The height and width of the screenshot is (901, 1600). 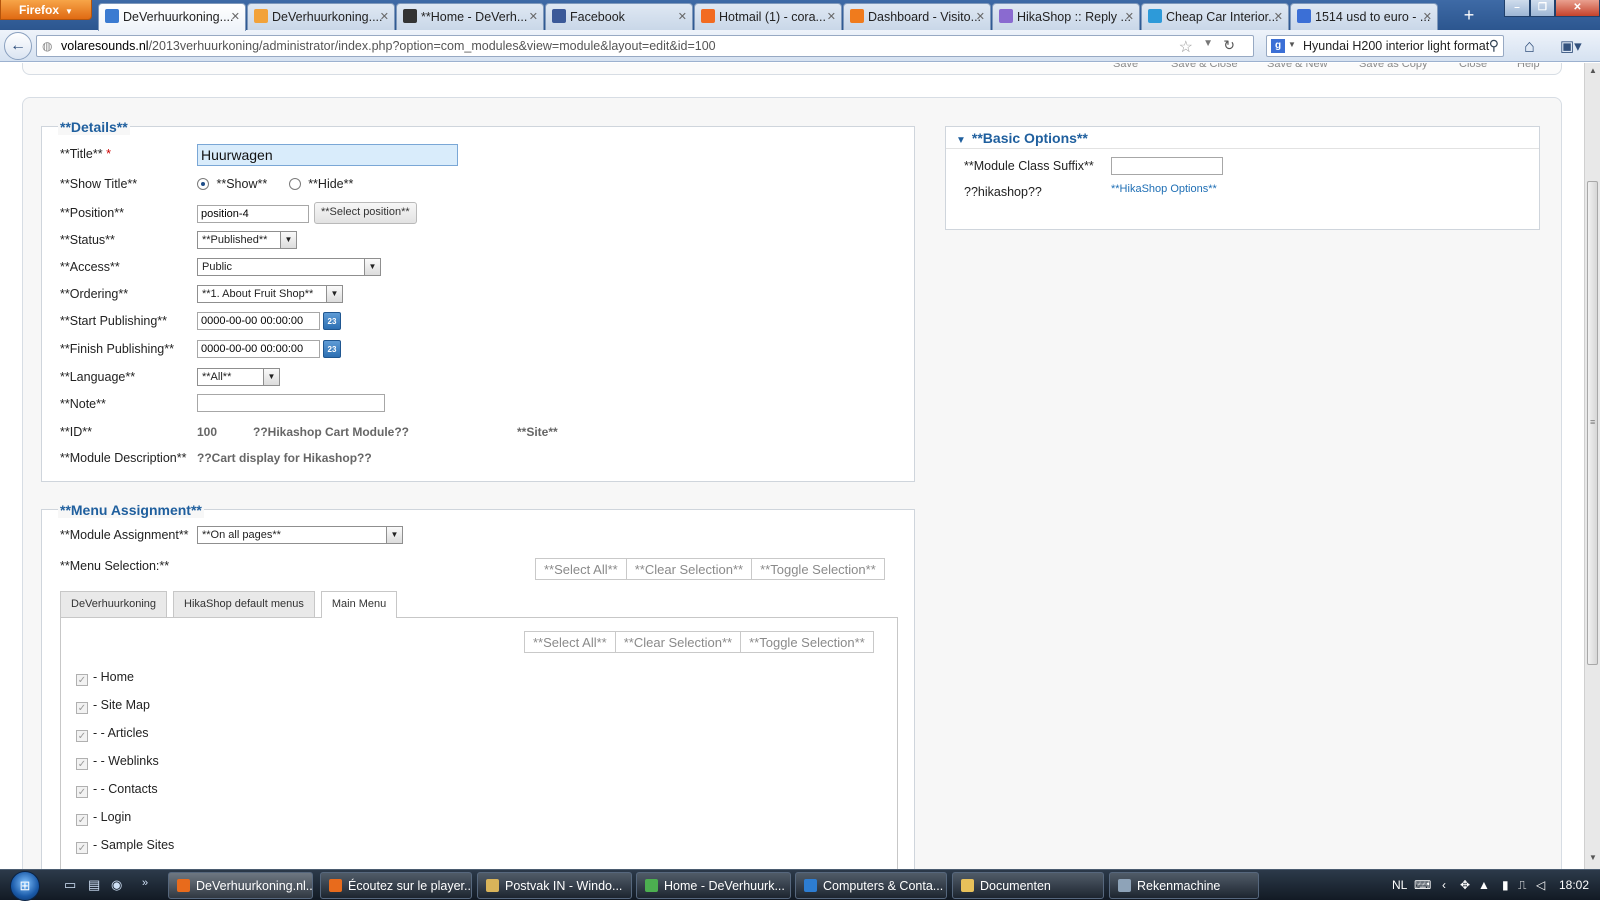 I want to click on browser-tab: Dashboard - Visito... ✕, so click(x=917, y=16).